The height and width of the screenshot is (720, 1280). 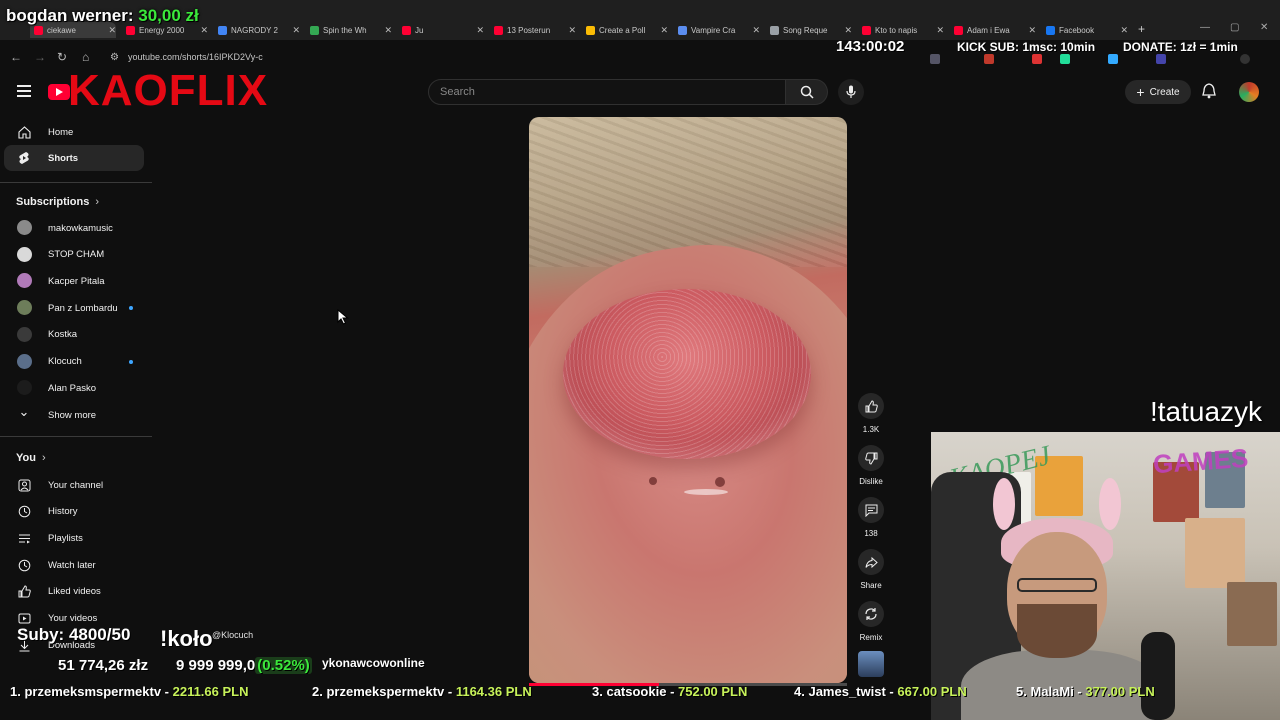 I want to click on channel-avatar, so click(x=24, y=254).